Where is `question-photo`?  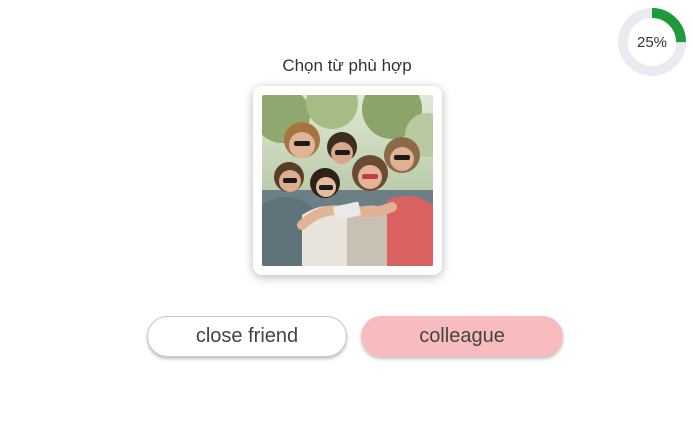 question-photo is located at coordinates (347, 180).